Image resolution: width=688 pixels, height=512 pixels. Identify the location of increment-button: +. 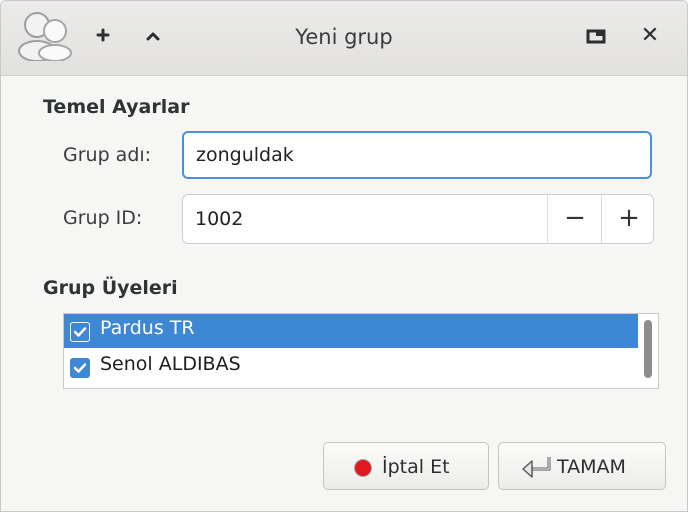
(628, 219).